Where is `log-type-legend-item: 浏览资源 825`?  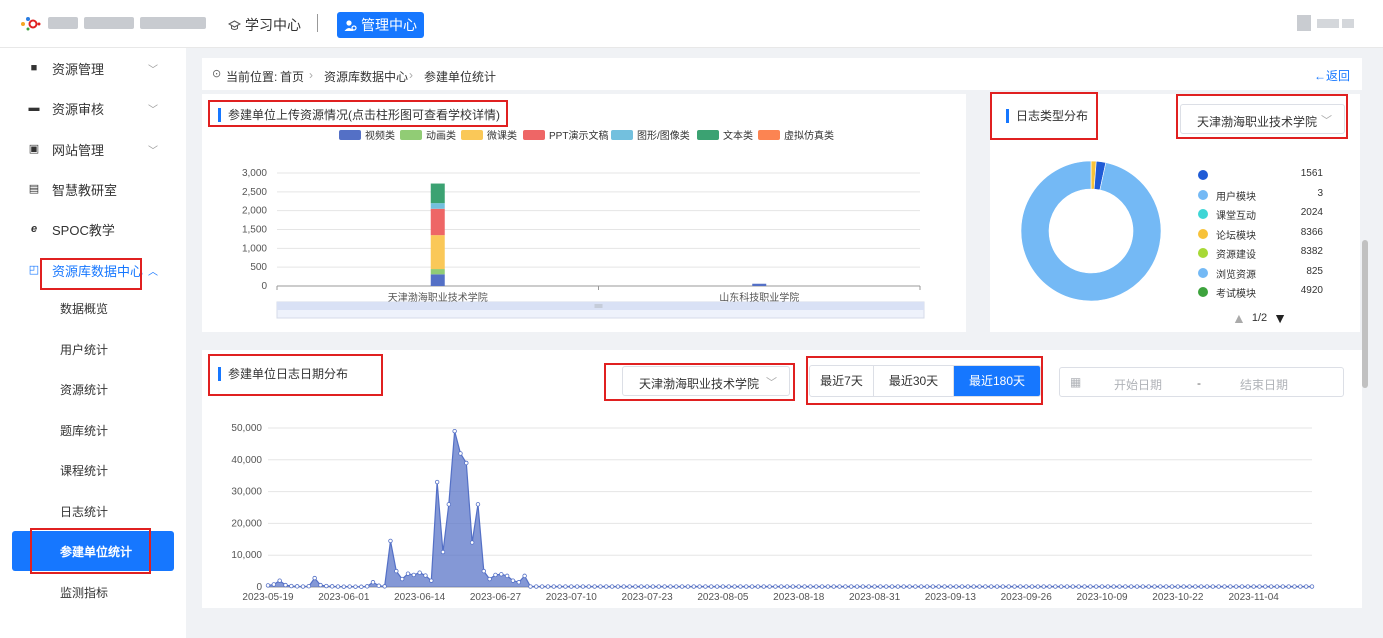
log-type-legend-item: 浏览资源 825 is located at coordinates (1260, 273).